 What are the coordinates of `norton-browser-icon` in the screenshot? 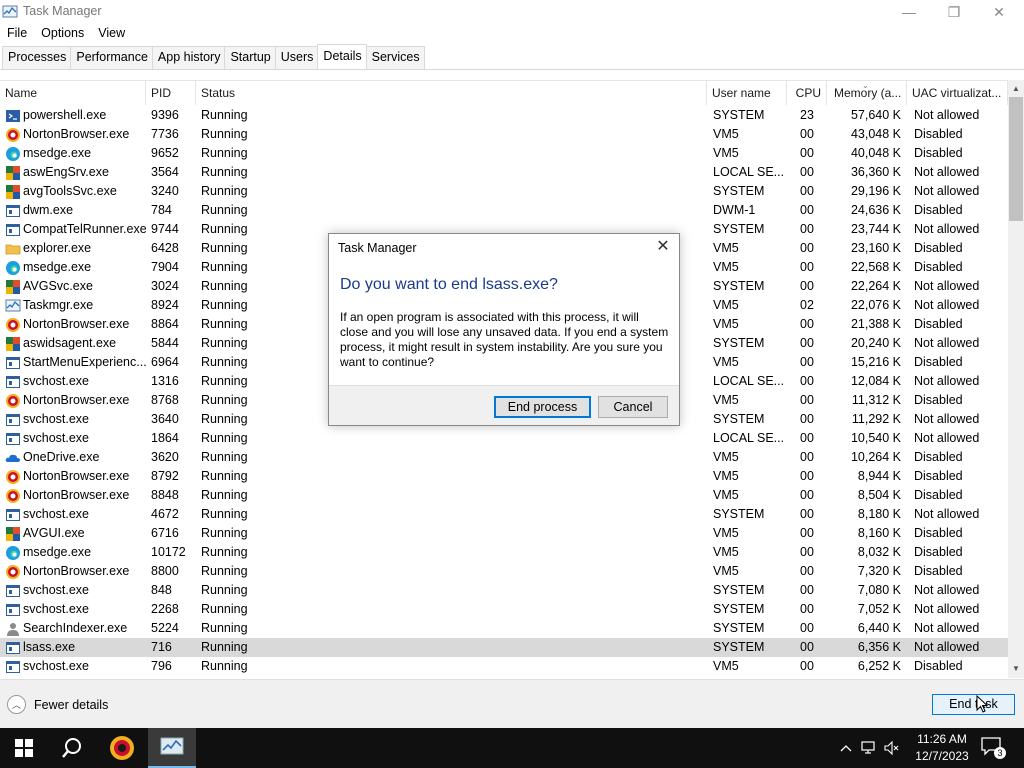 It's located at (122, 748).